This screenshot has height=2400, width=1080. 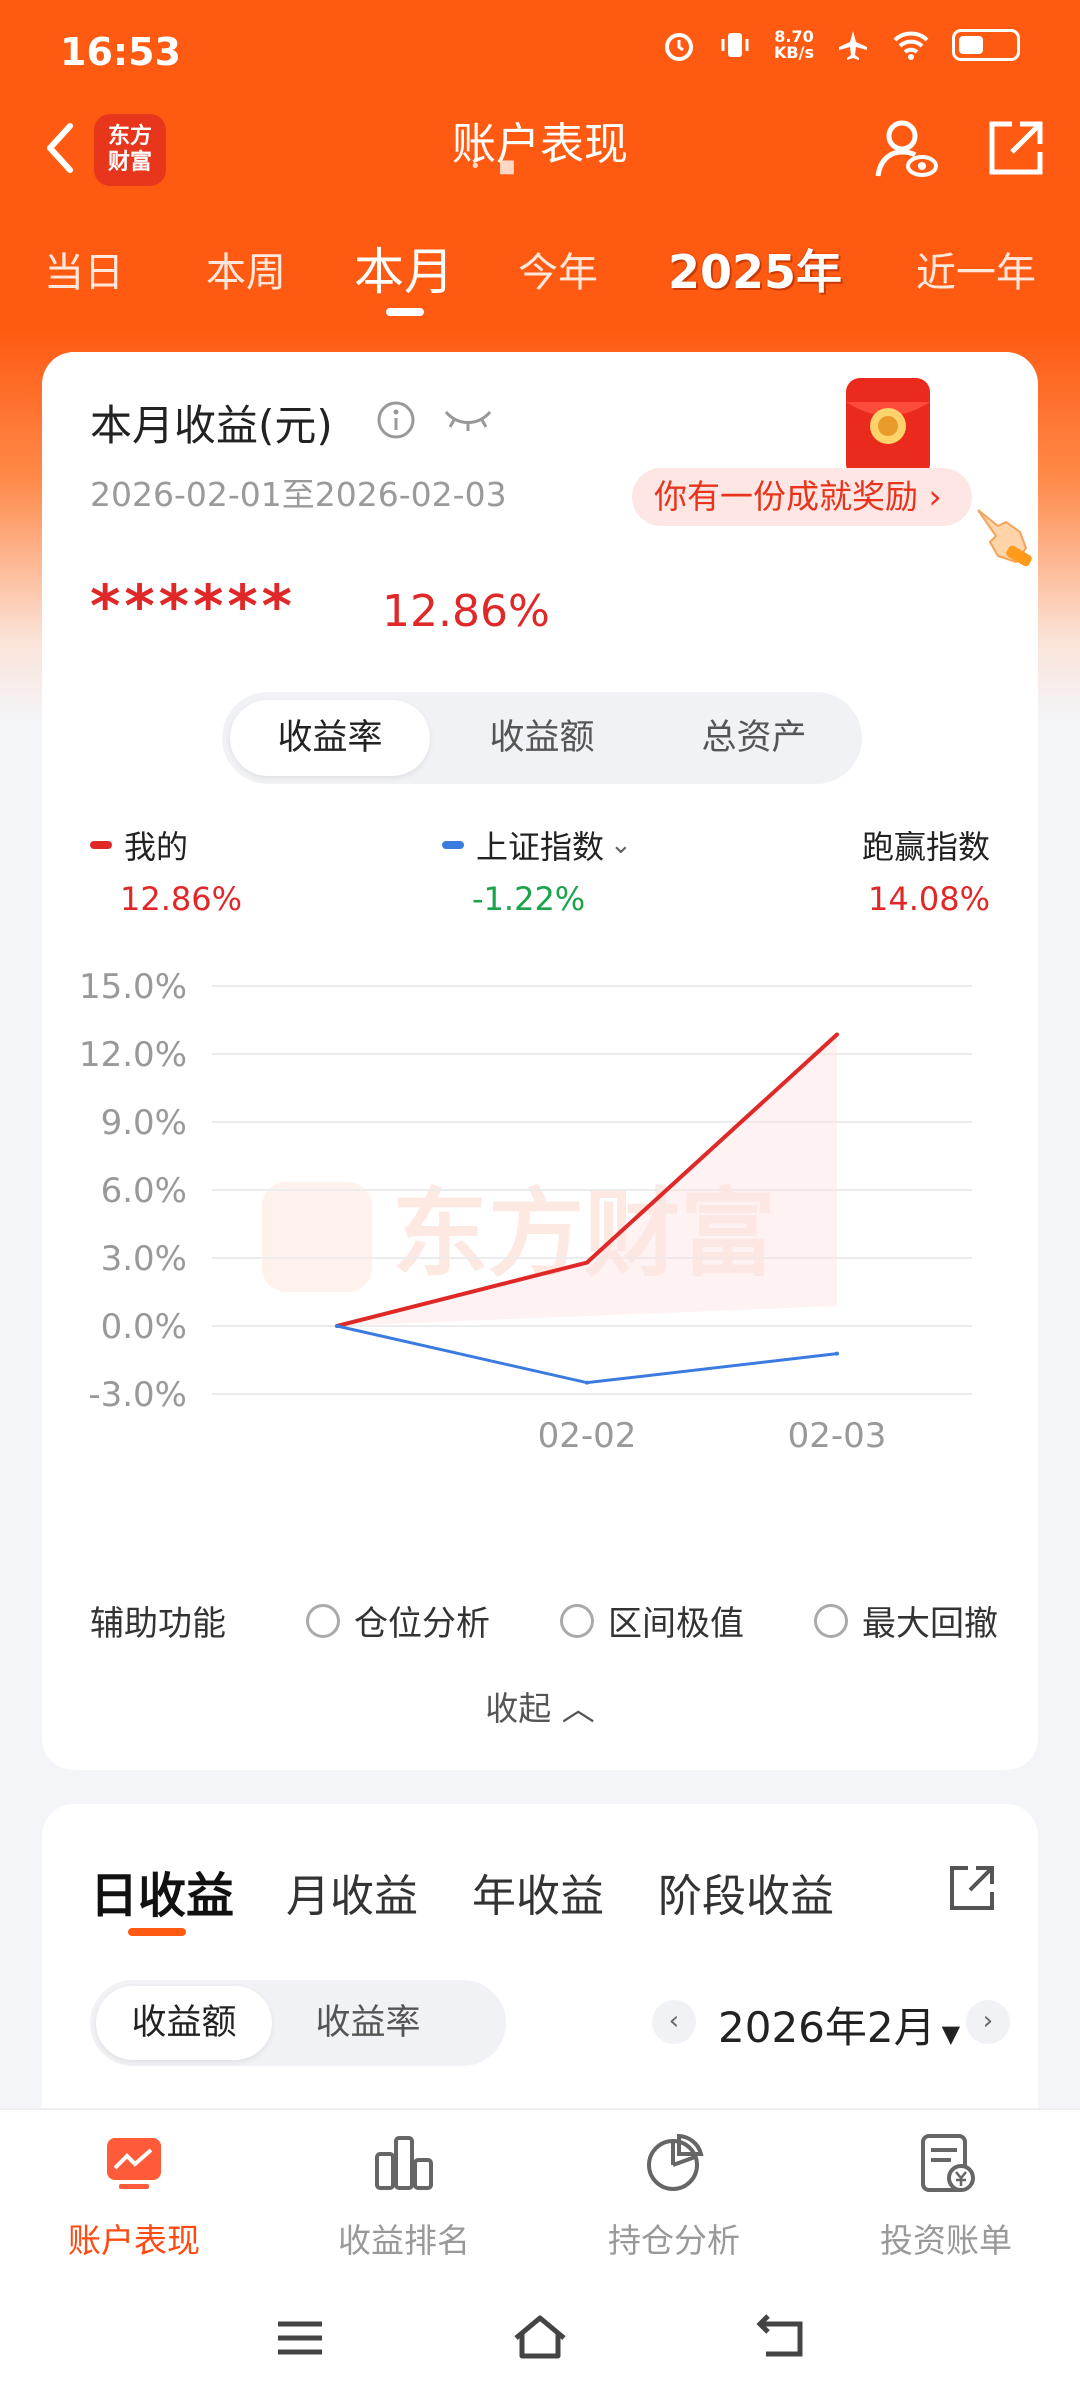 I want to click on date-range: 2026-02-01至2026-02-03, so click(x=298, y=494).